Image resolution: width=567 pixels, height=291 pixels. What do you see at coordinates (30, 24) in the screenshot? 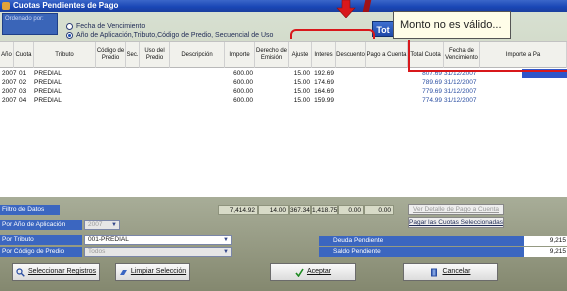
I see `sort-panel-label: Ordenado por:` at bounding box center [30, 24].